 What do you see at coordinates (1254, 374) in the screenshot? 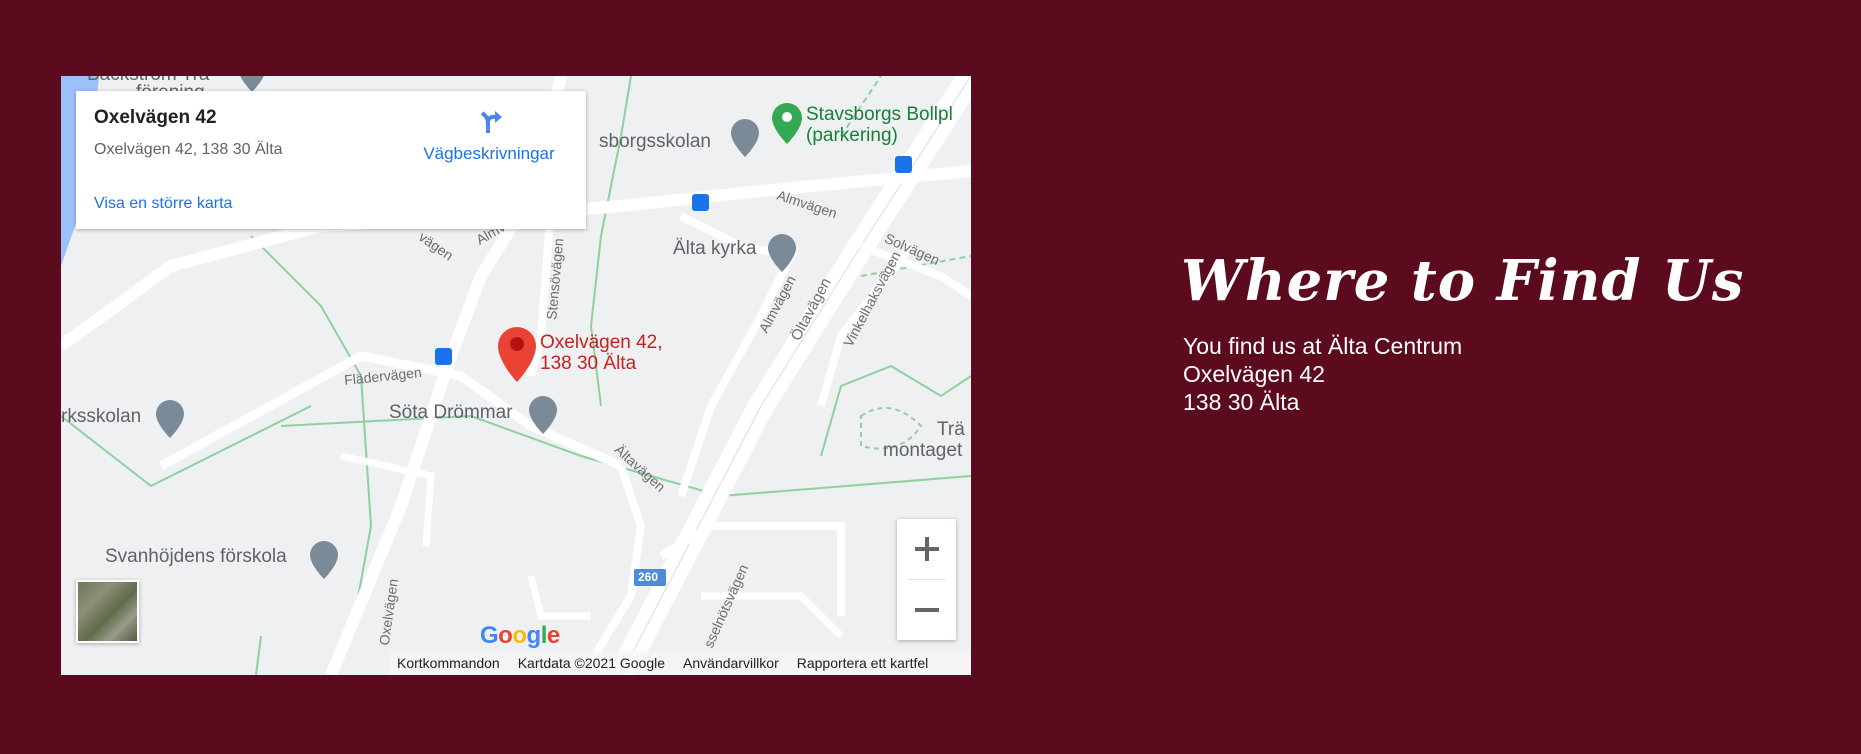
I see `address-line-street: Oxelvägen 42` at bounding box center [1254, 374].